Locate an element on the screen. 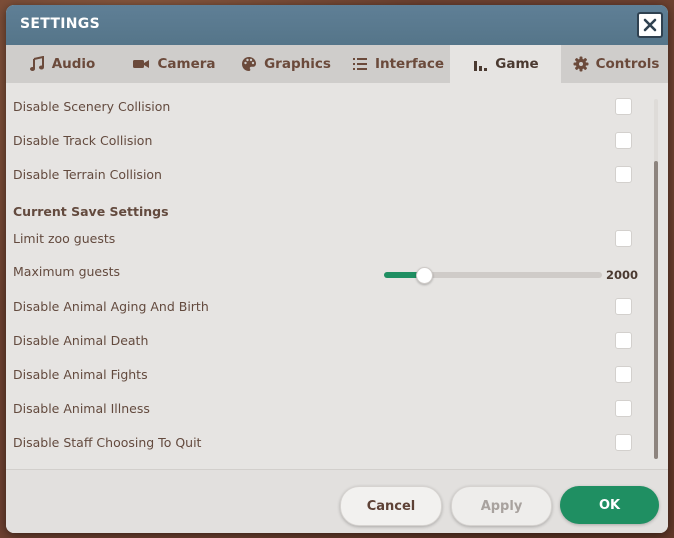 The image size is (674, 538). dialog-title: SETTINGS is located at coordinates (60, 24).